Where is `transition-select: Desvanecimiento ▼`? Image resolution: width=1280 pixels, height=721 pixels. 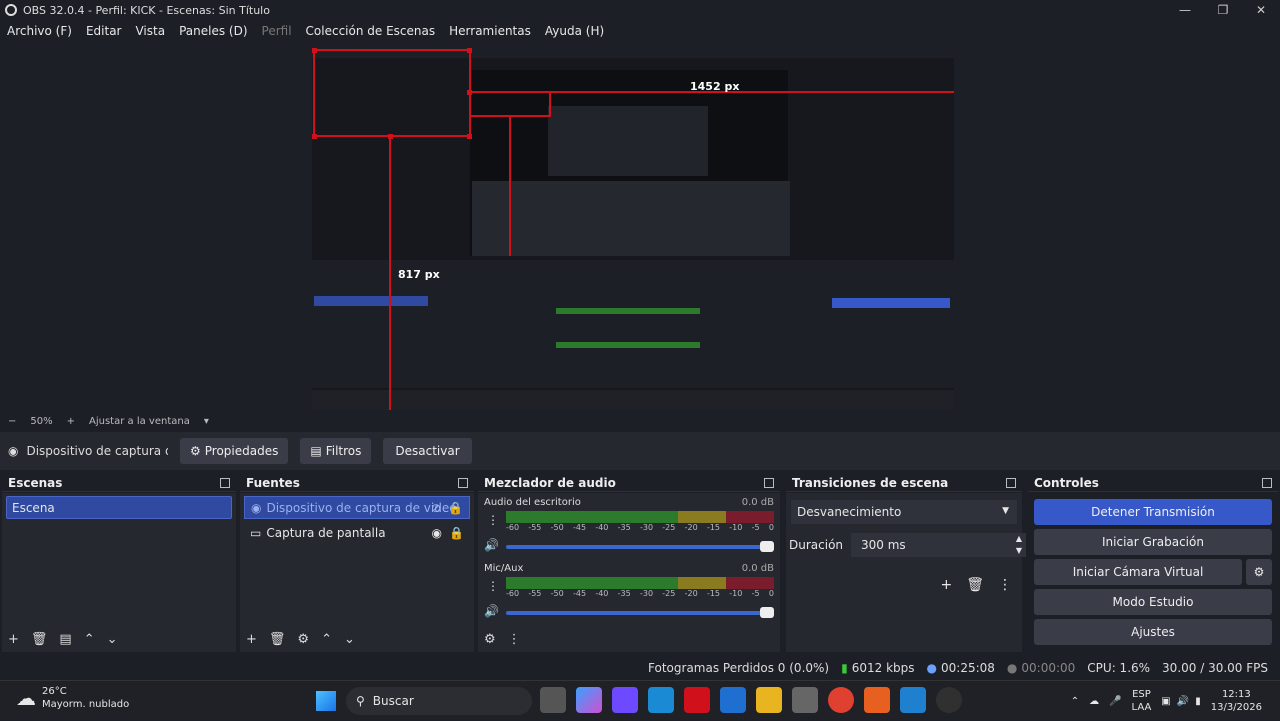 transition-select: Desvanecimiento ▼ is located at coordinates (904, 512).